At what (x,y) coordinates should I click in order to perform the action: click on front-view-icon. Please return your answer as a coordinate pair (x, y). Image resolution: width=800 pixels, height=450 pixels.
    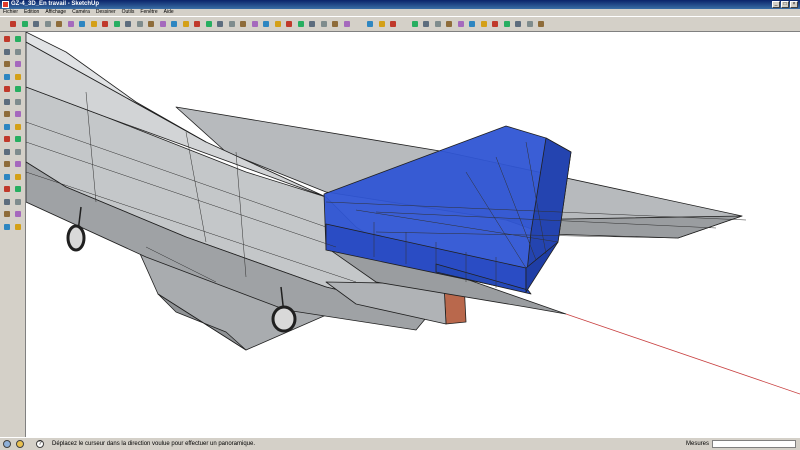
    Looking at the image, I should click on (438, 24).